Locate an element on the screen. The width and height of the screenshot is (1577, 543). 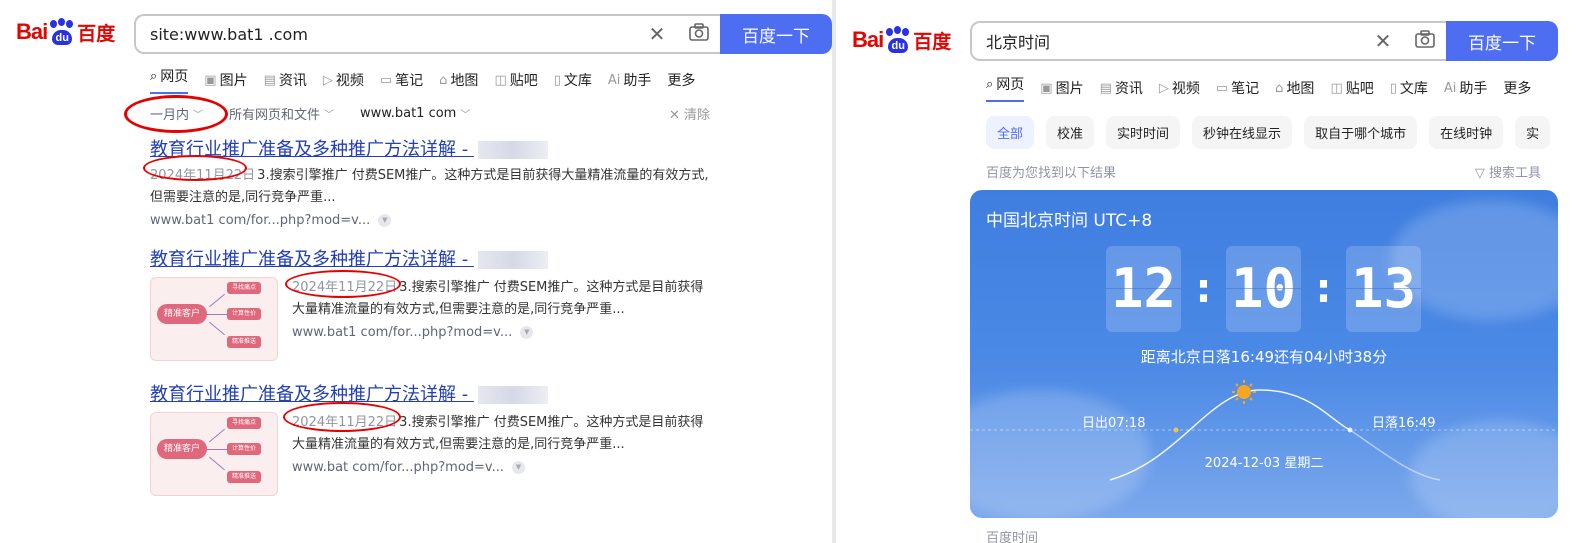
image-icon: ▣ is located at coordinates (210, 80).